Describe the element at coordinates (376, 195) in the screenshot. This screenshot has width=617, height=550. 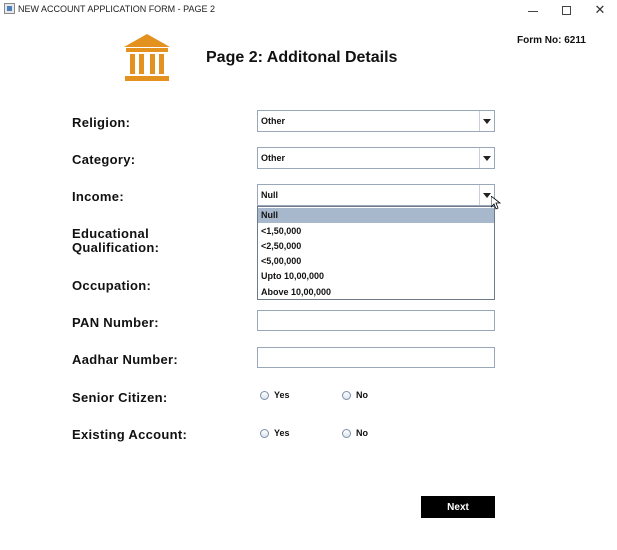
I see `income-select: Null` at that location.